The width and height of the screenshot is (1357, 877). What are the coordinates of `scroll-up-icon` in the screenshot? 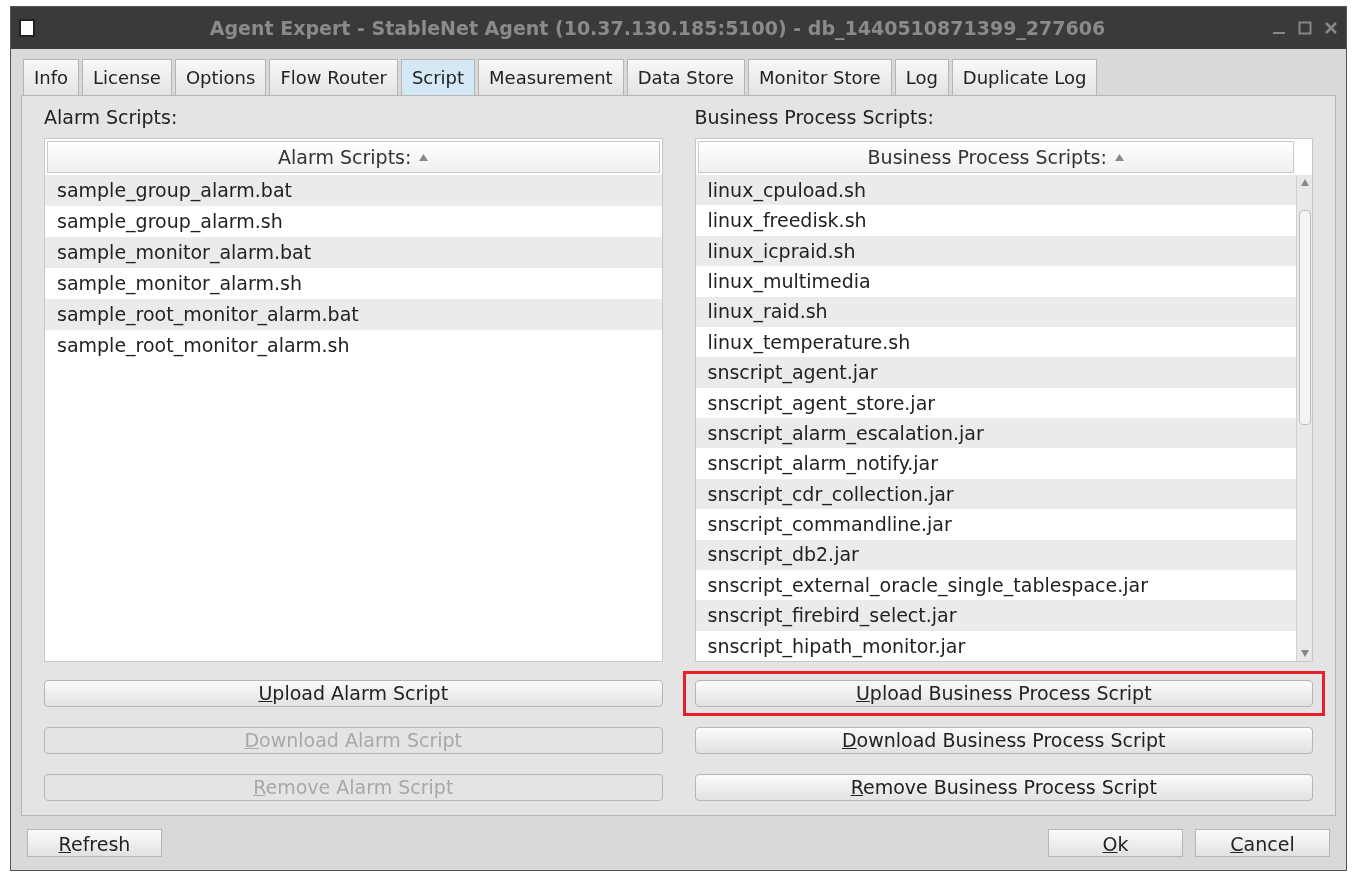 It's located at (1304, 182).